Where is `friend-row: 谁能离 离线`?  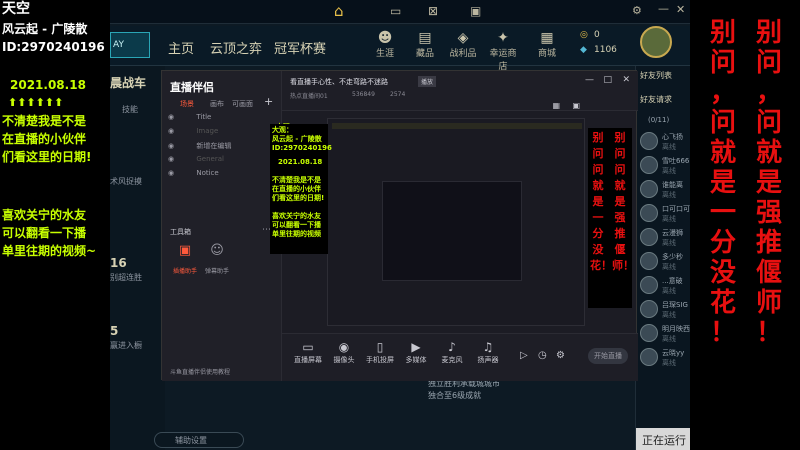
friend-row: 谁能离 离线 is located at coordinates (665, 191).